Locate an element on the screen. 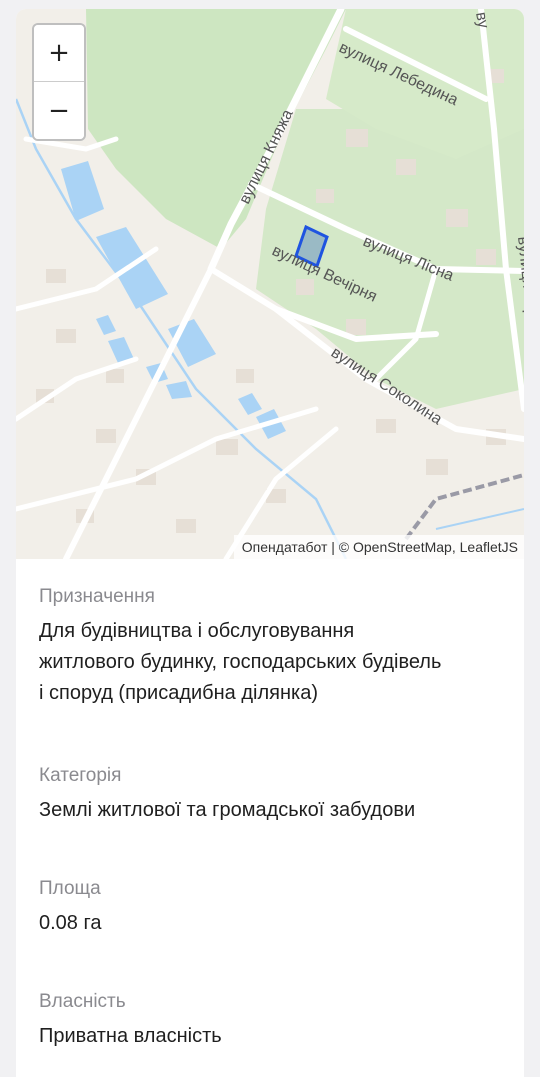 The width and height of the screenshot is (540, 1077). field-category-label: Категорія is located at coordinates (80, 775).